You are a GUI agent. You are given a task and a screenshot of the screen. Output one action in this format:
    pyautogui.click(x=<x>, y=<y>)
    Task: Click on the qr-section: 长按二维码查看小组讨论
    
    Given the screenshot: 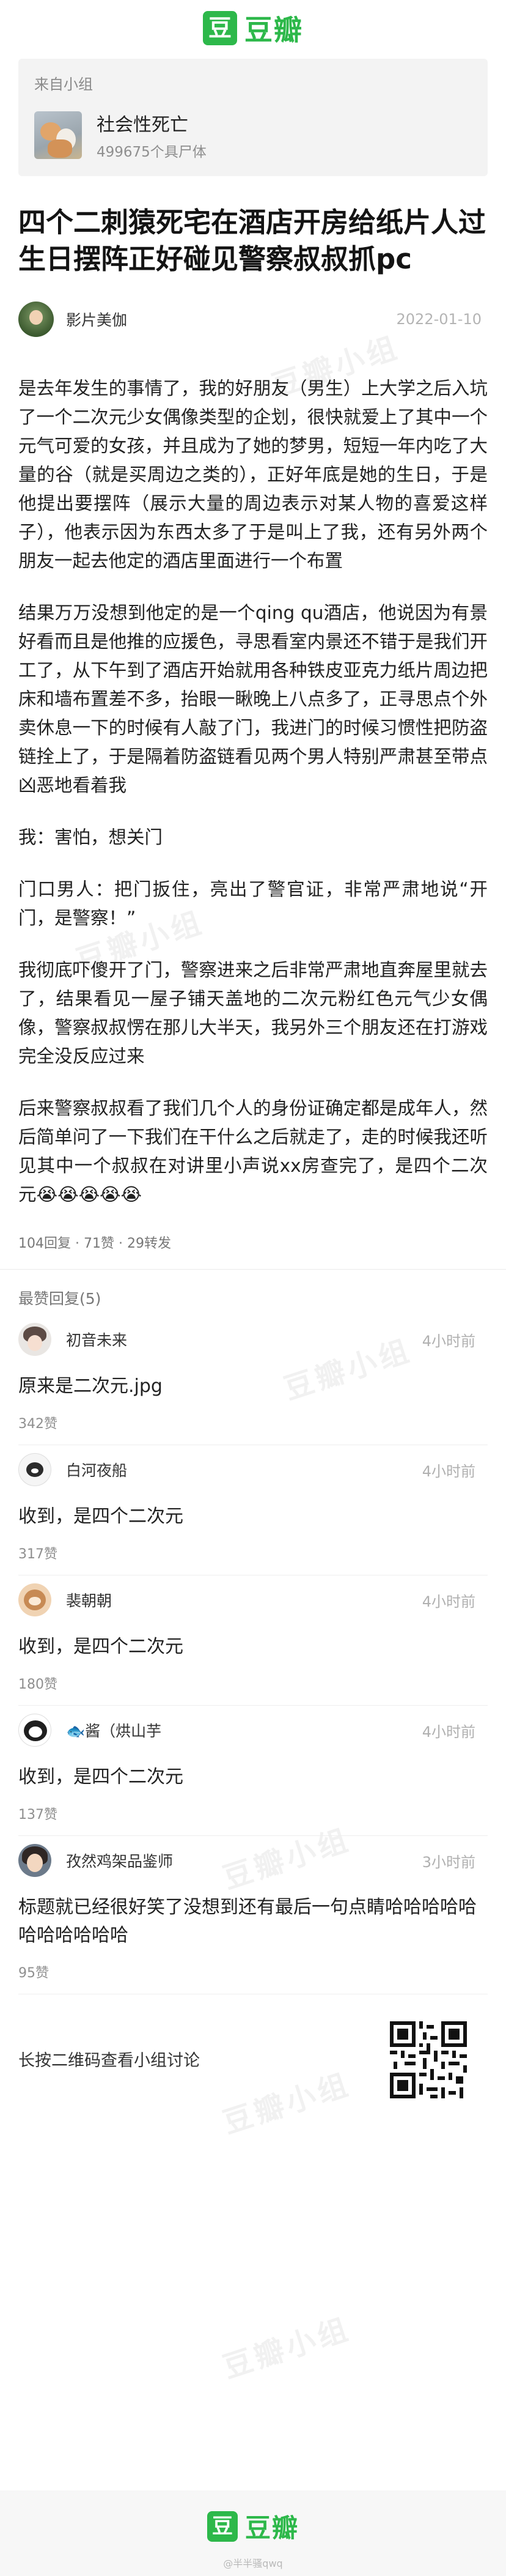 What is the action you would take?
    pyautogui.click(x=253, y=2061)
    